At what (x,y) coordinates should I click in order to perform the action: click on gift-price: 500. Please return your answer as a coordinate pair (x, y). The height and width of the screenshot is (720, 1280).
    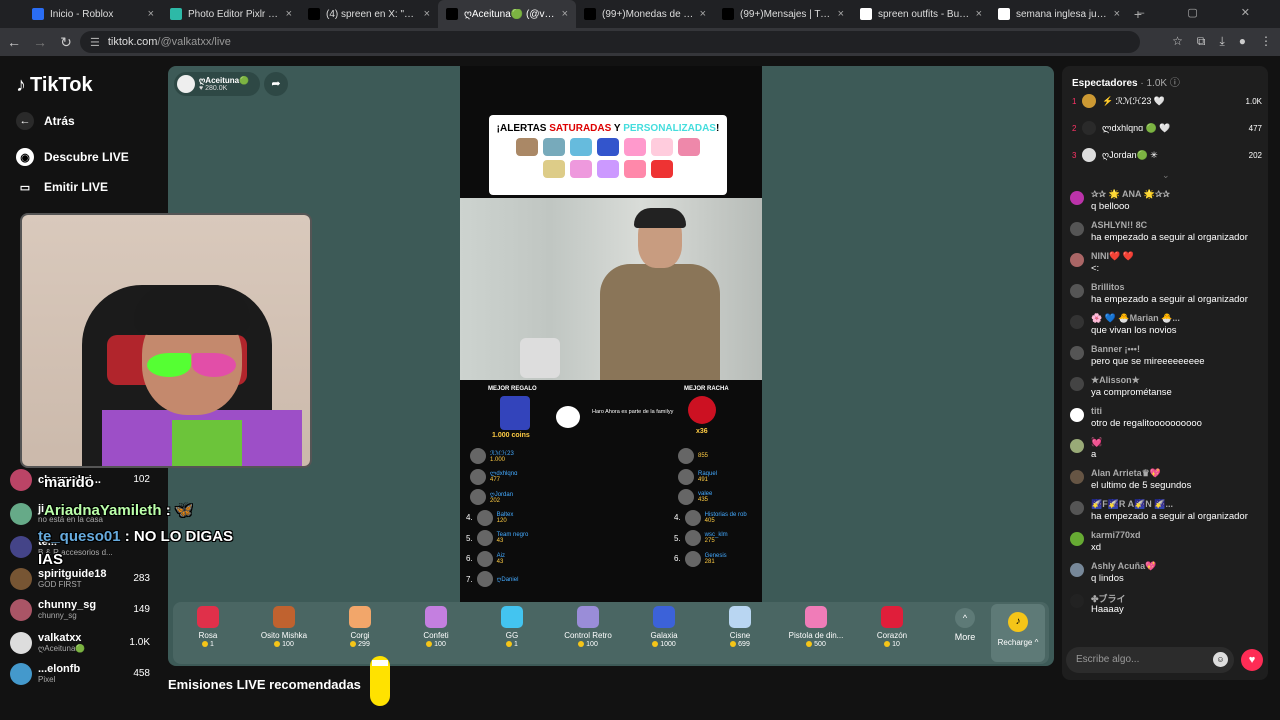
    Looking at the image, I should click on (816, 644).